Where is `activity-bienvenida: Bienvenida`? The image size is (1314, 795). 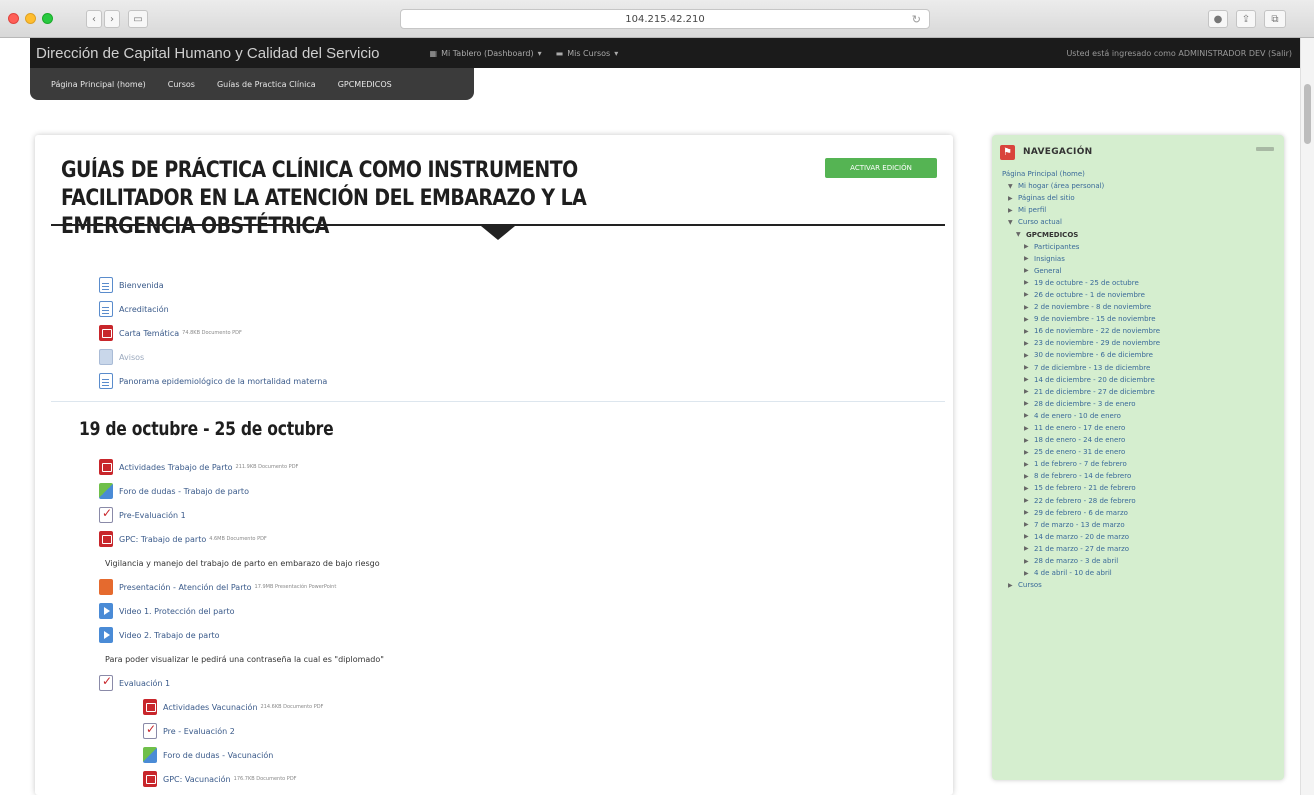 activity-bienvenida: Bienvenida is located at coordinates (213, 285).